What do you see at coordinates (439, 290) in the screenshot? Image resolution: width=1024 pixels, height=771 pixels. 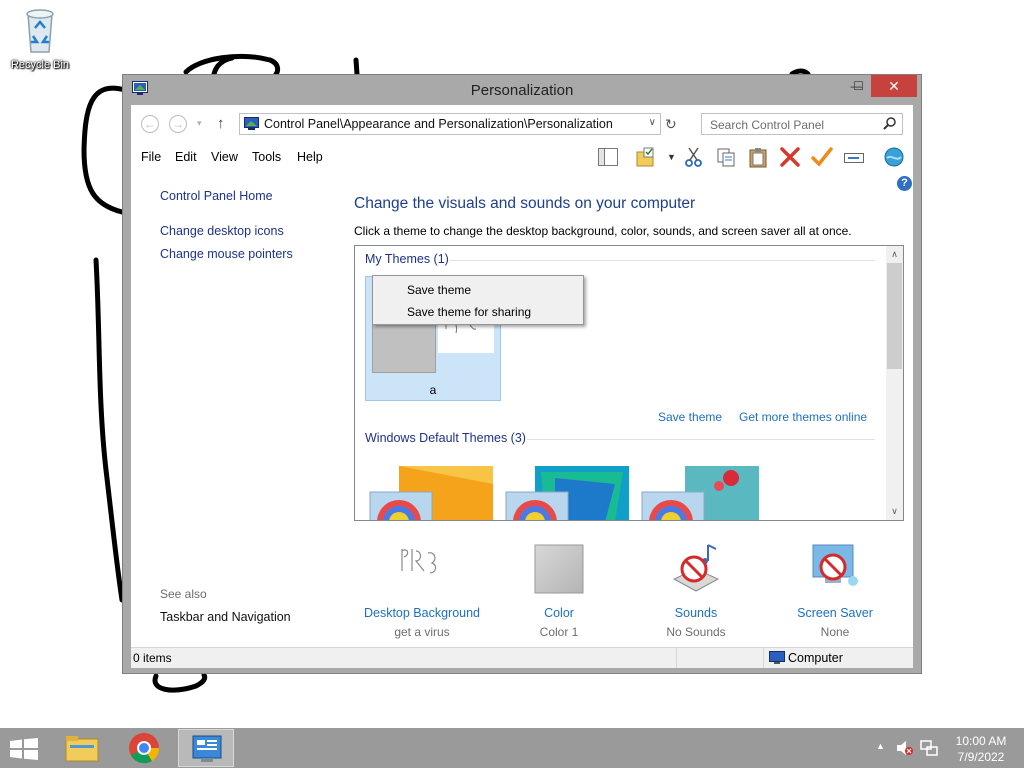 I see `context-menu-save-theme: Save theme` at bounding box center [439, 290].